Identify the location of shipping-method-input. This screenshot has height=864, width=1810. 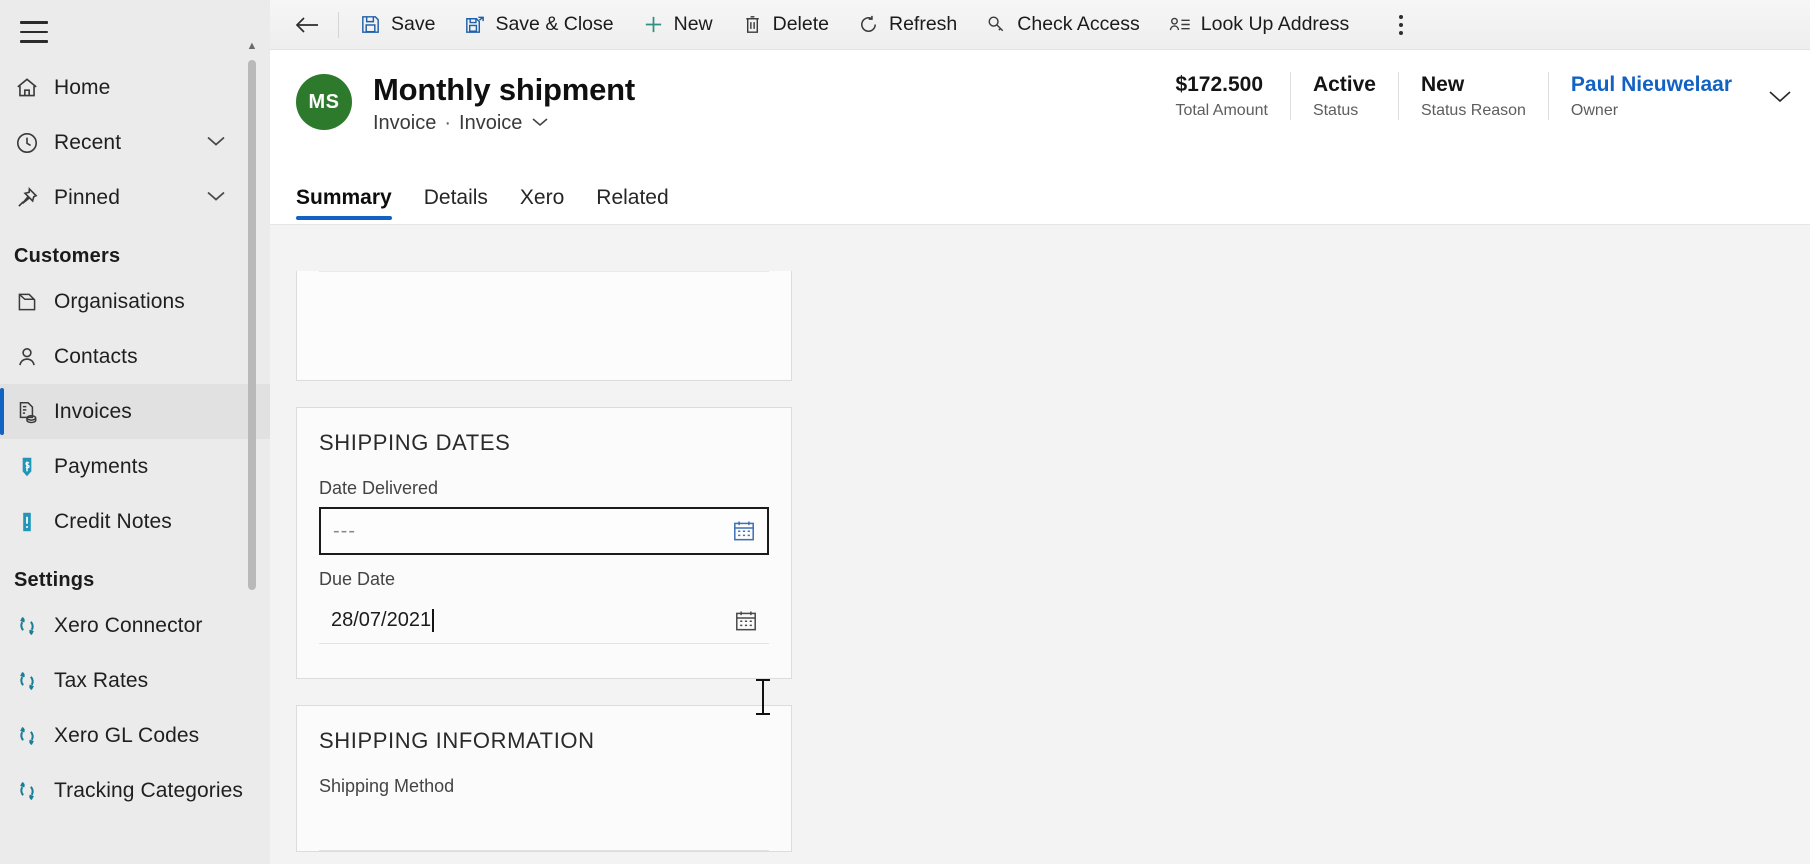
(544, 828).